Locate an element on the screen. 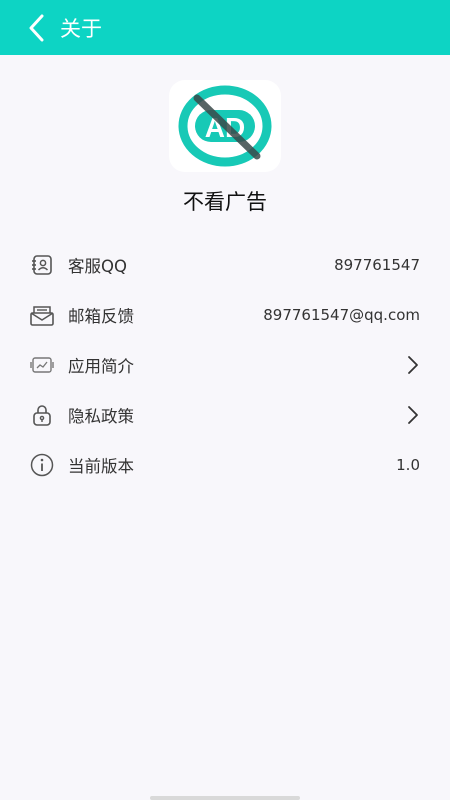 The image size is (450, 800). list-item-label: 当前版本 is located at coordinates (101, 466).